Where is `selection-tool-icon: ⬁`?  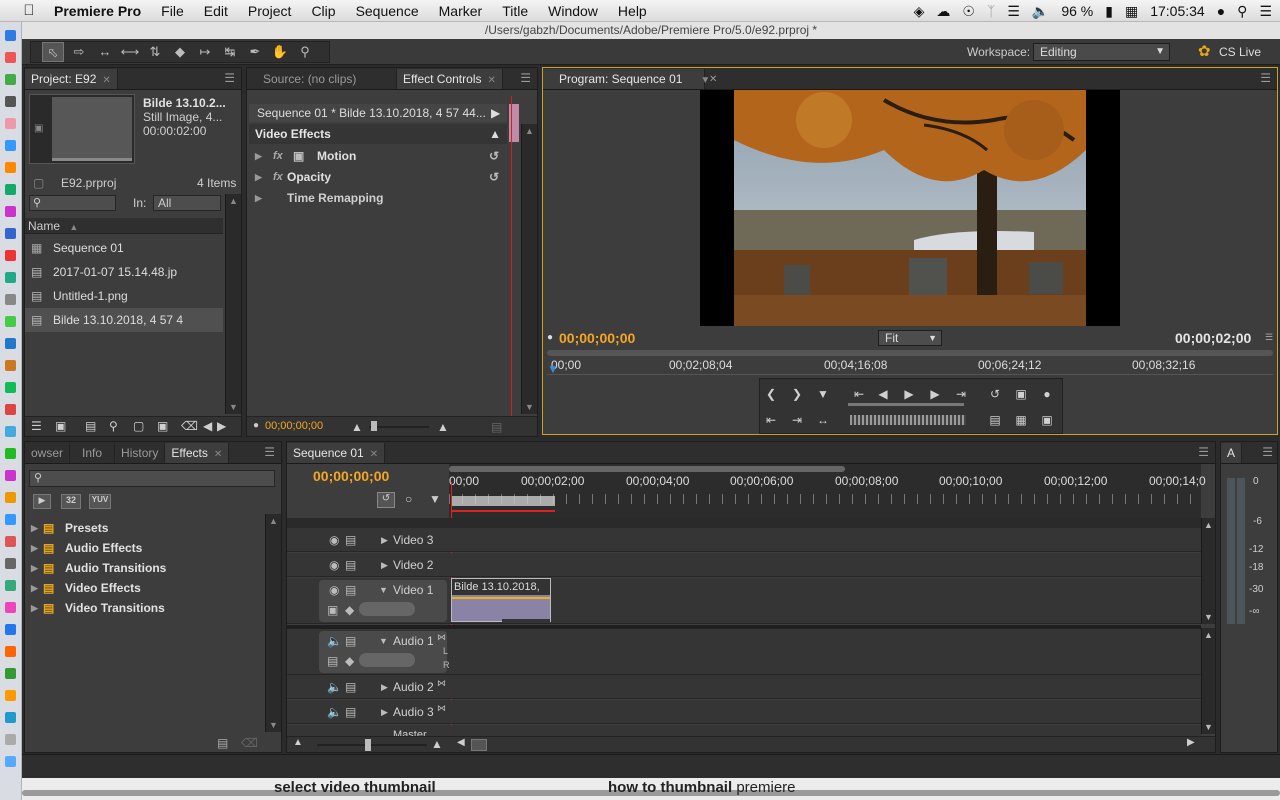 selection-tool-icon: ⬁ is located at coordinates (53, 52).